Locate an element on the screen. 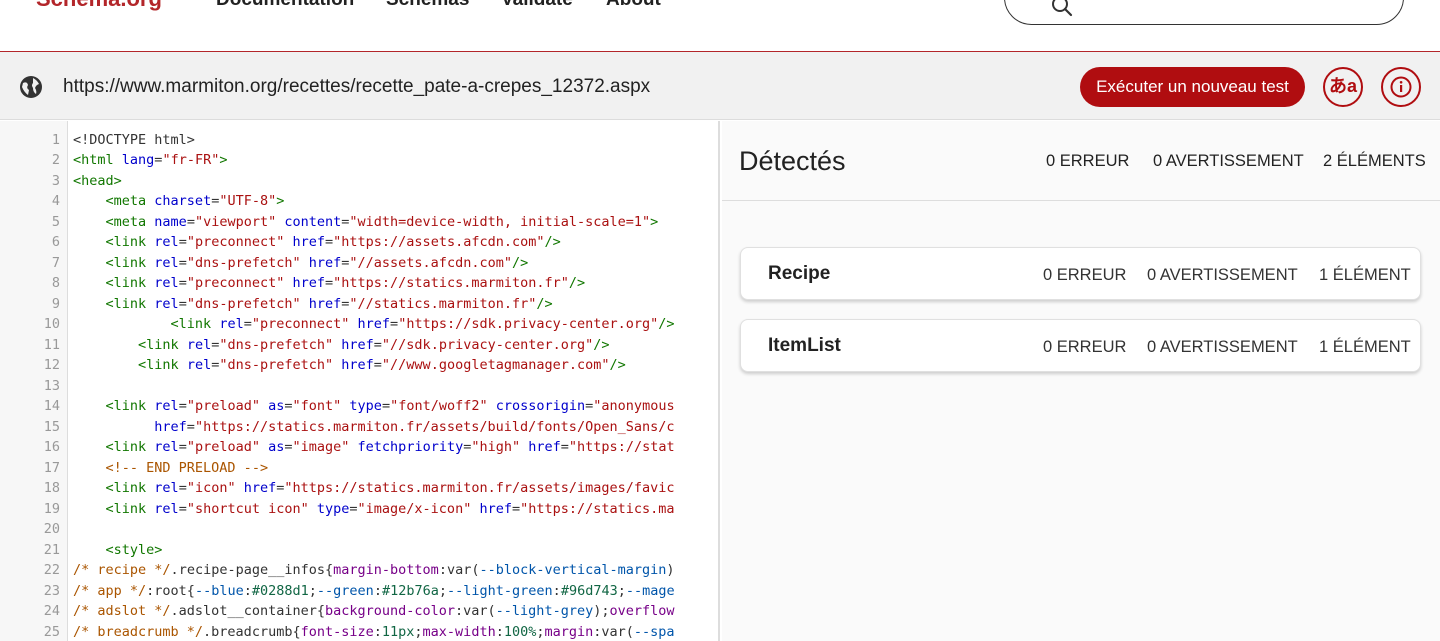  total-warnings: 0 AVERTISSEMENT is located at coordinates (1228, 161).